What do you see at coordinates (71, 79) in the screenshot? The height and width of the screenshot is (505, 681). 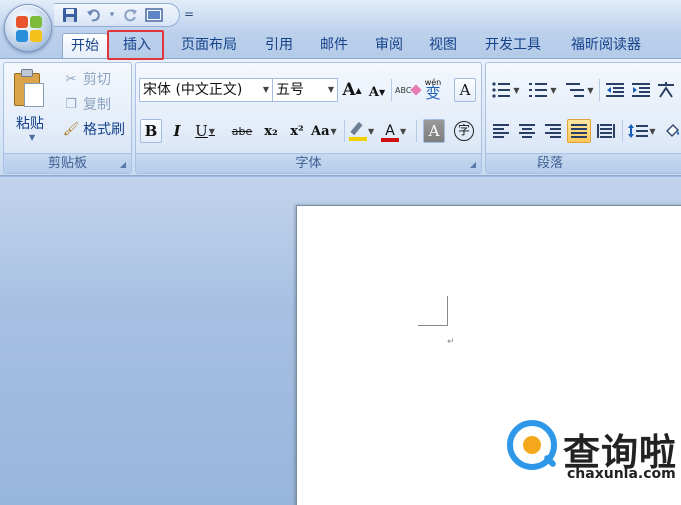 I see `scissors-icon: ✂` at bounding box center [71, 79].